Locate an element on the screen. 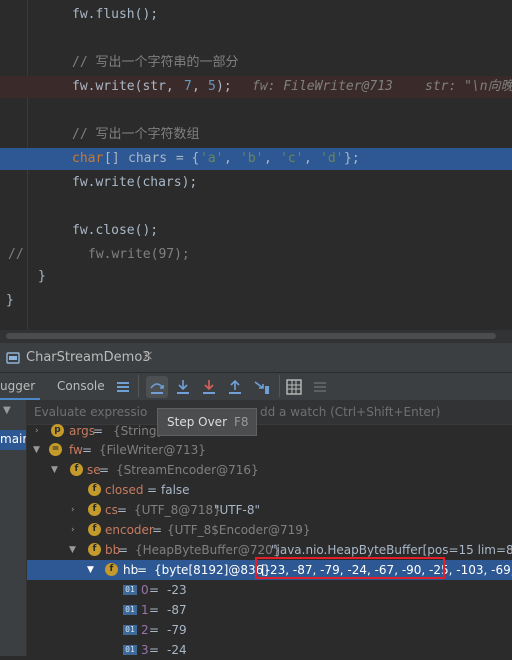  step-over-button is located at coordinates (157, 387).